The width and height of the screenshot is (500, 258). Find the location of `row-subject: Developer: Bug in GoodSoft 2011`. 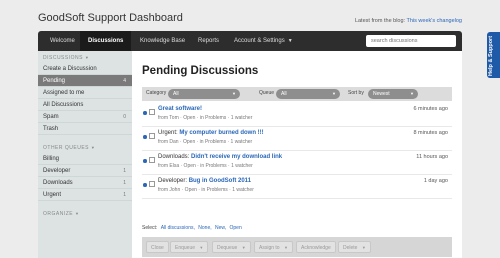

row-subject: Developer: Bug in GoodSoft 2011 is located at coordinates (205, 181).